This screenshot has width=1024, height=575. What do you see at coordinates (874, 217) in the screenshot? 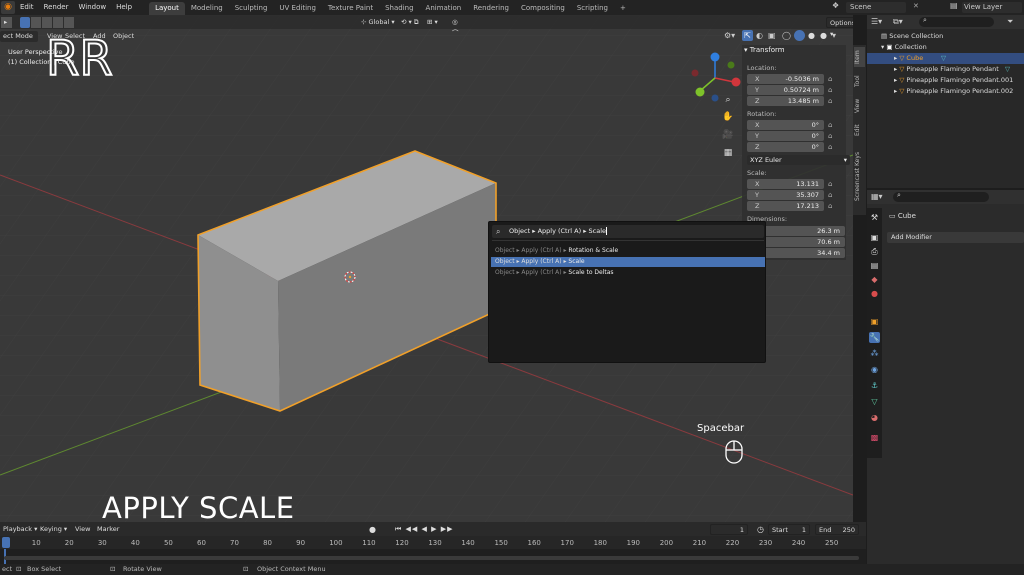
I see `tool-tab-icon: ⚒` at bounding box center [874, 217].